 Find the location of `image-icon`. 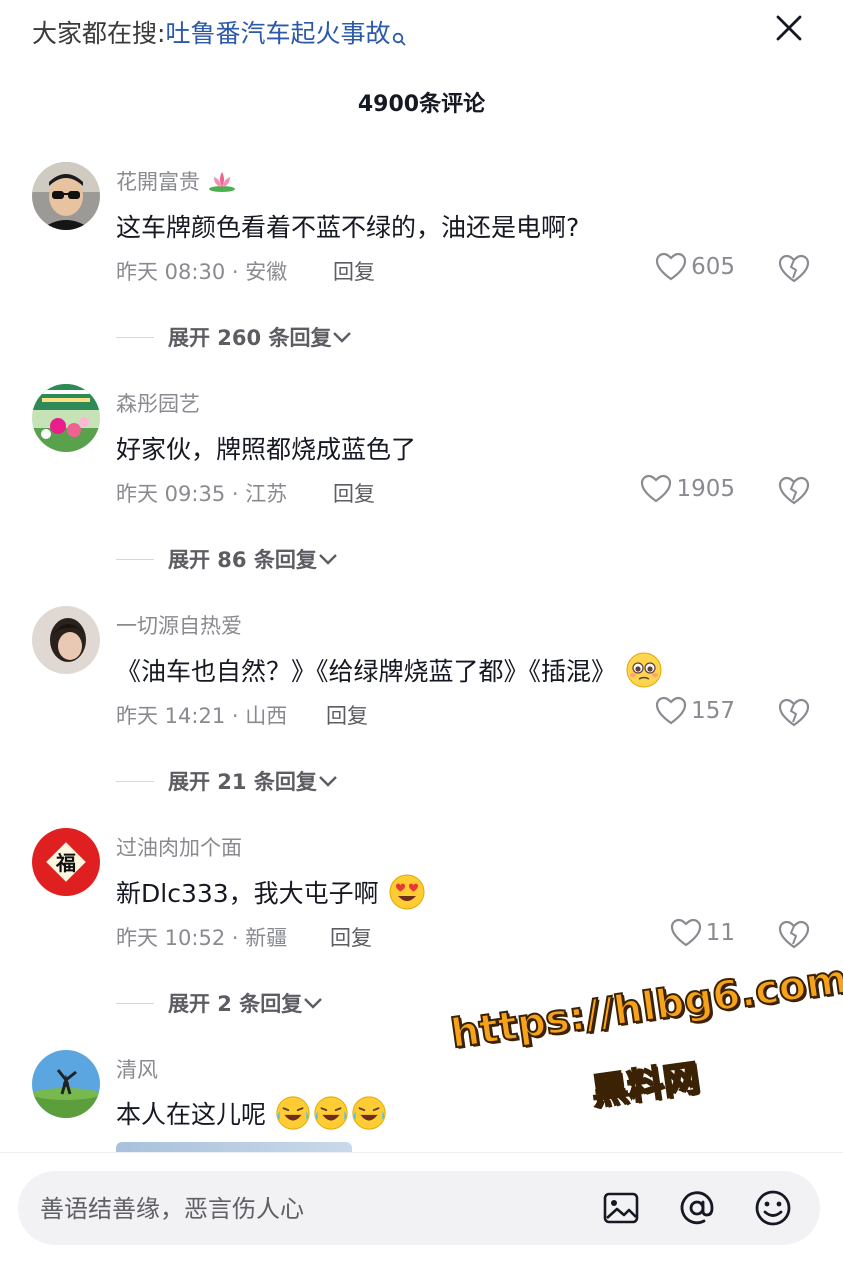

image-icon is located at coordinates (621, 1208).